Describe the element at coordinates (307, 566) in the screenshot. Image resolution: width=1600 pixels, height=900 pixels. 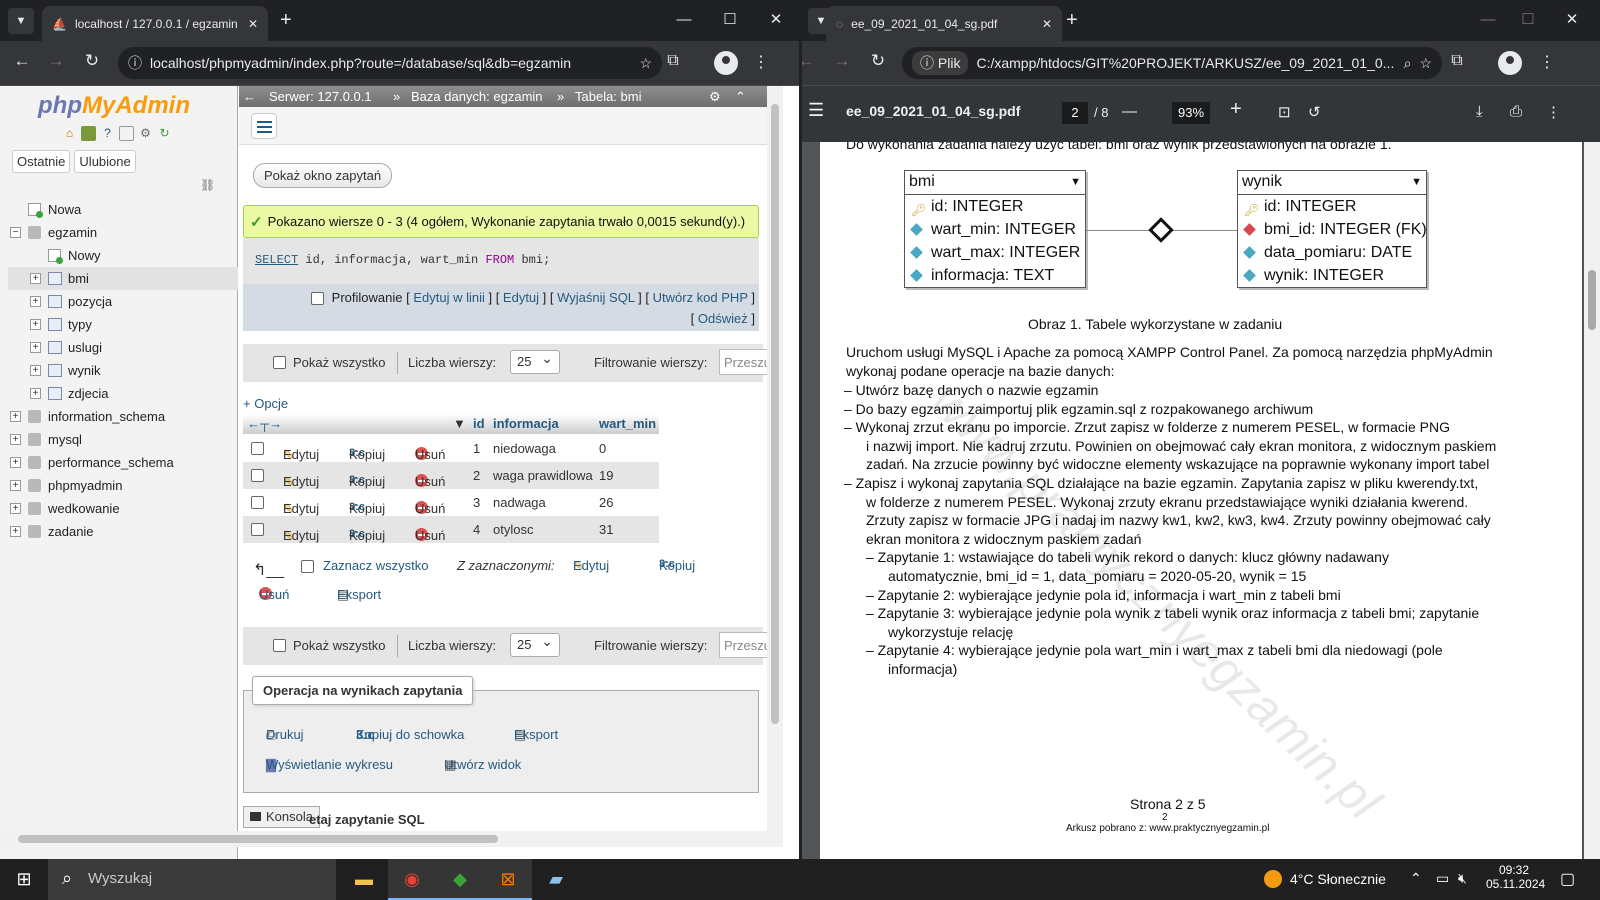
I see `select-all-checkbox` at that location.